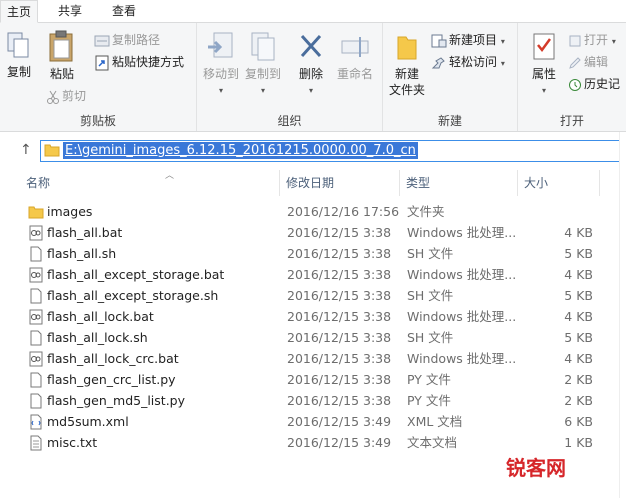 This screenshot has height=498, width=626. I want to click on file-date: 2016/12/16 17:56, so click(343, 211).